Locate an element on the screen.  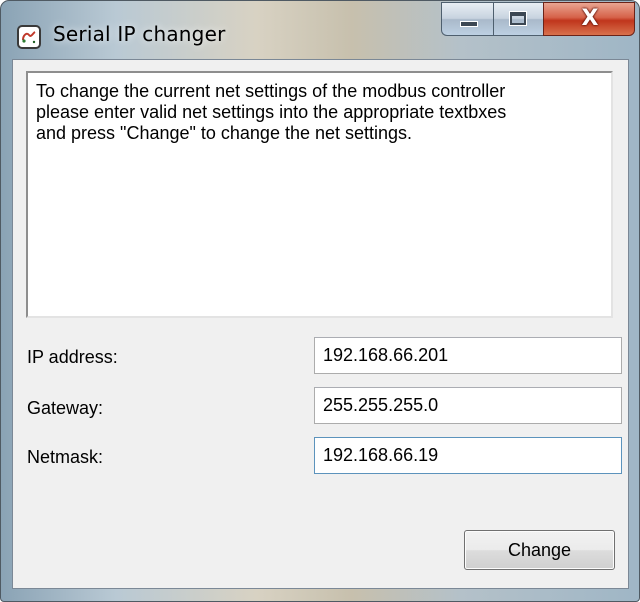
close-button: X is located at coordinates (589, 19).